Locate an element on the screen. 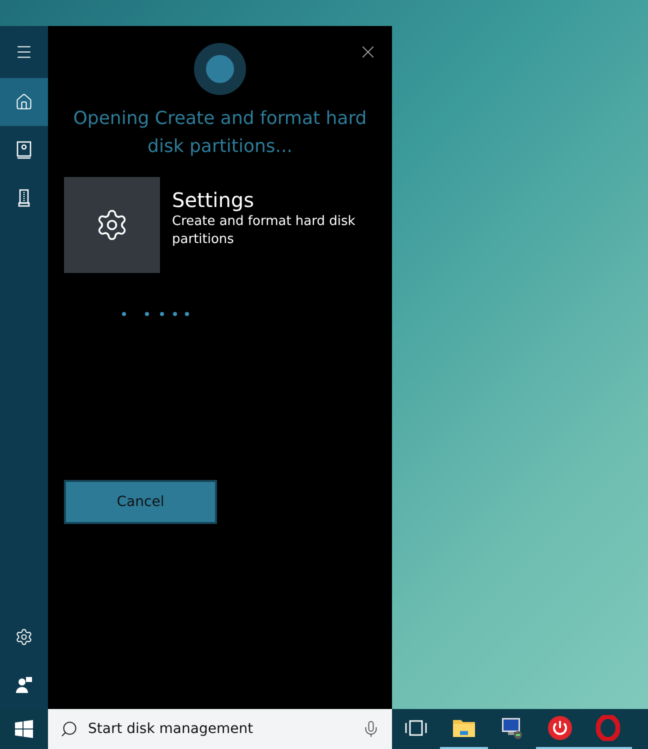  feedback-icon is located at coordinates (24, 685).